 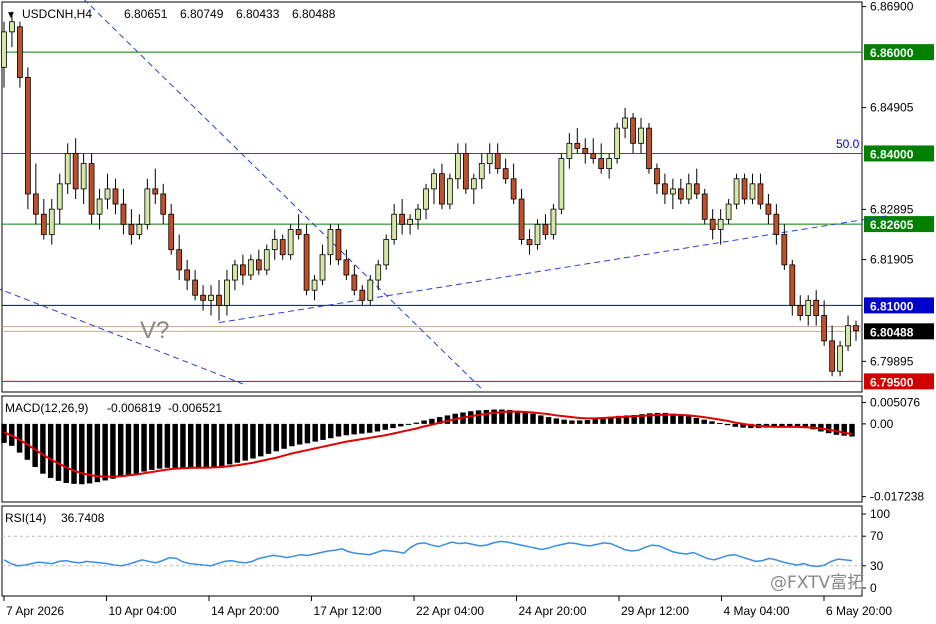 I want to click on open-value: 6.80651, so click(x=146, y=14).